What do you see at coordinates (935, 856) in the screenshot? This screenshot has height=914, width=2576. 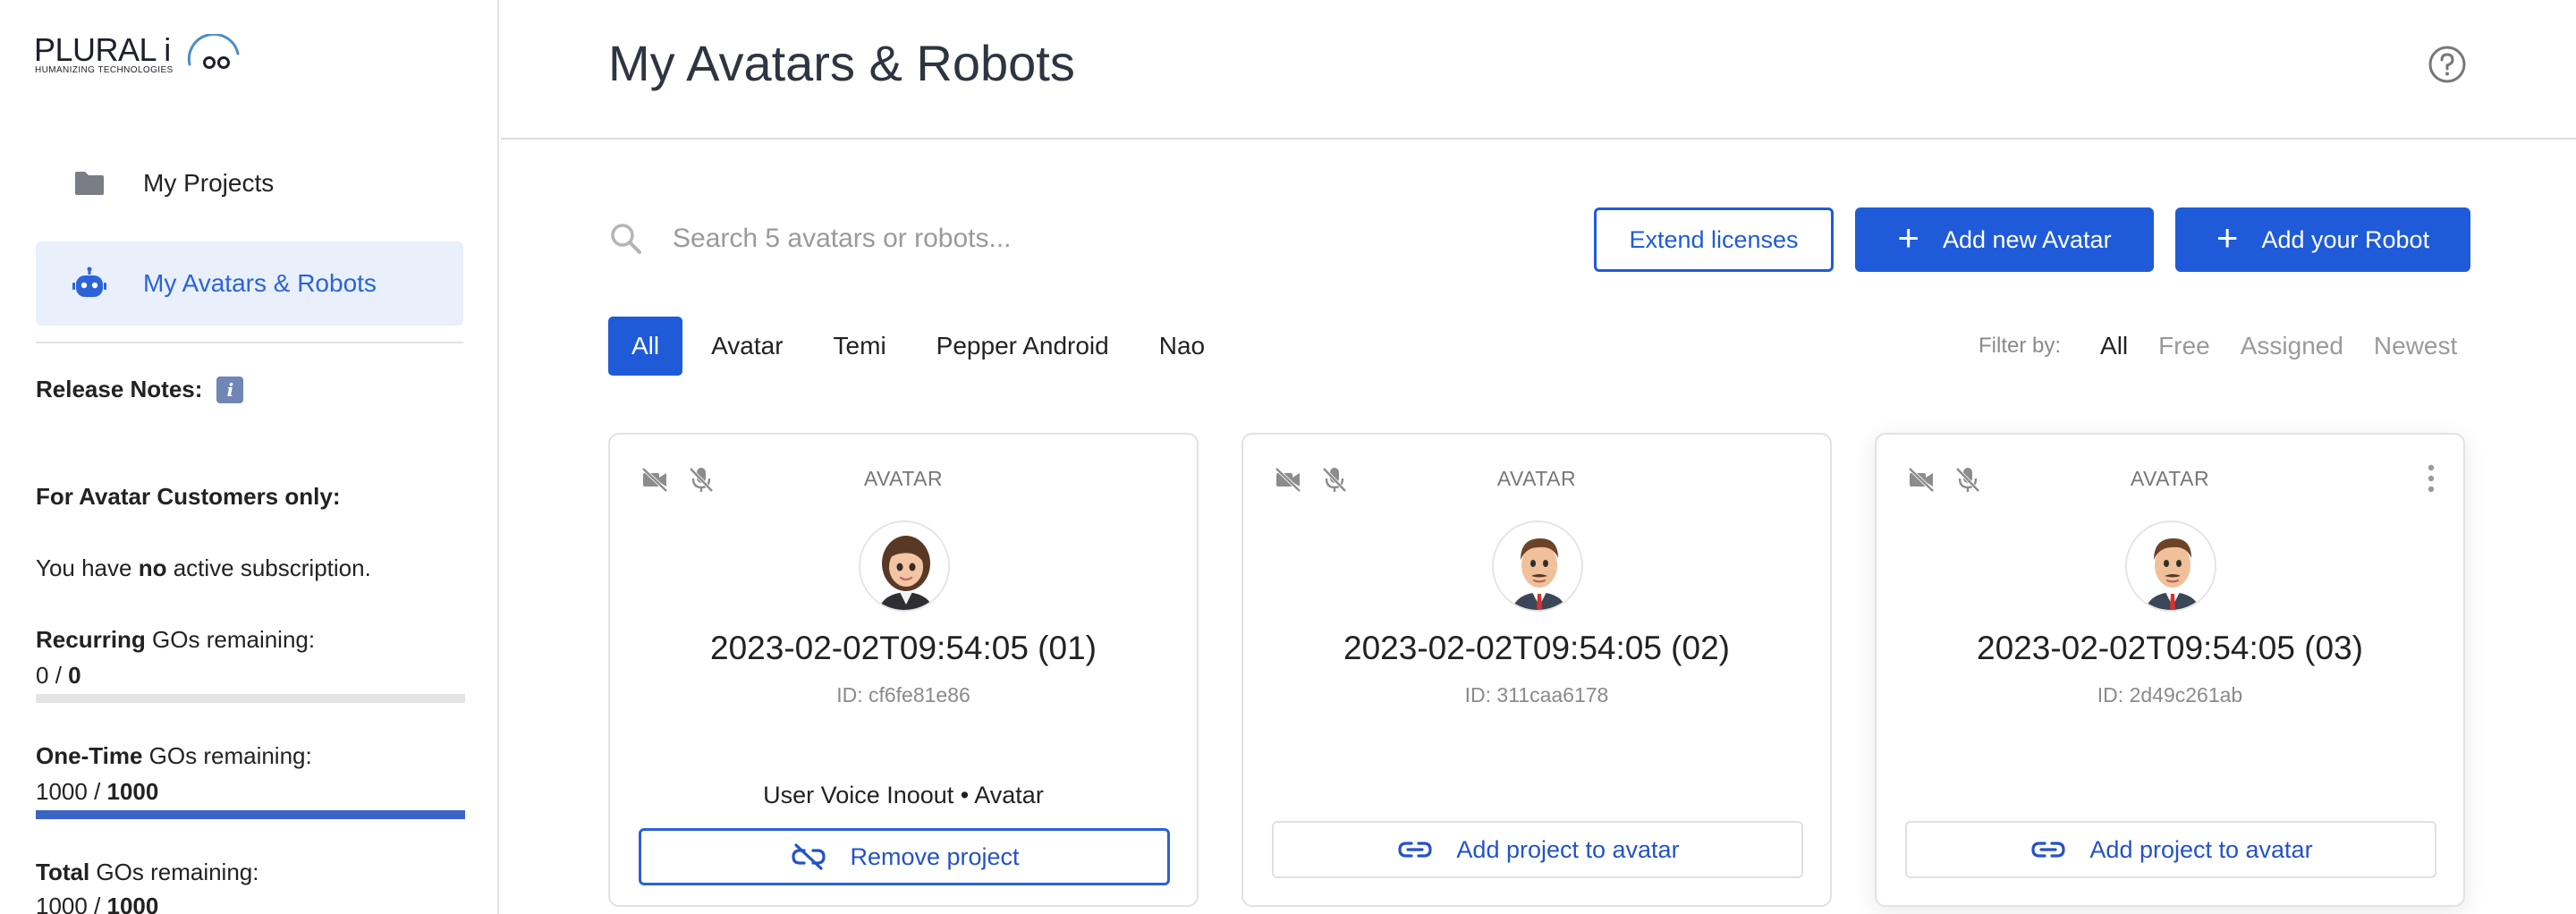 I see `remove-project-label: Remove project` at bounding box center [935, 856].